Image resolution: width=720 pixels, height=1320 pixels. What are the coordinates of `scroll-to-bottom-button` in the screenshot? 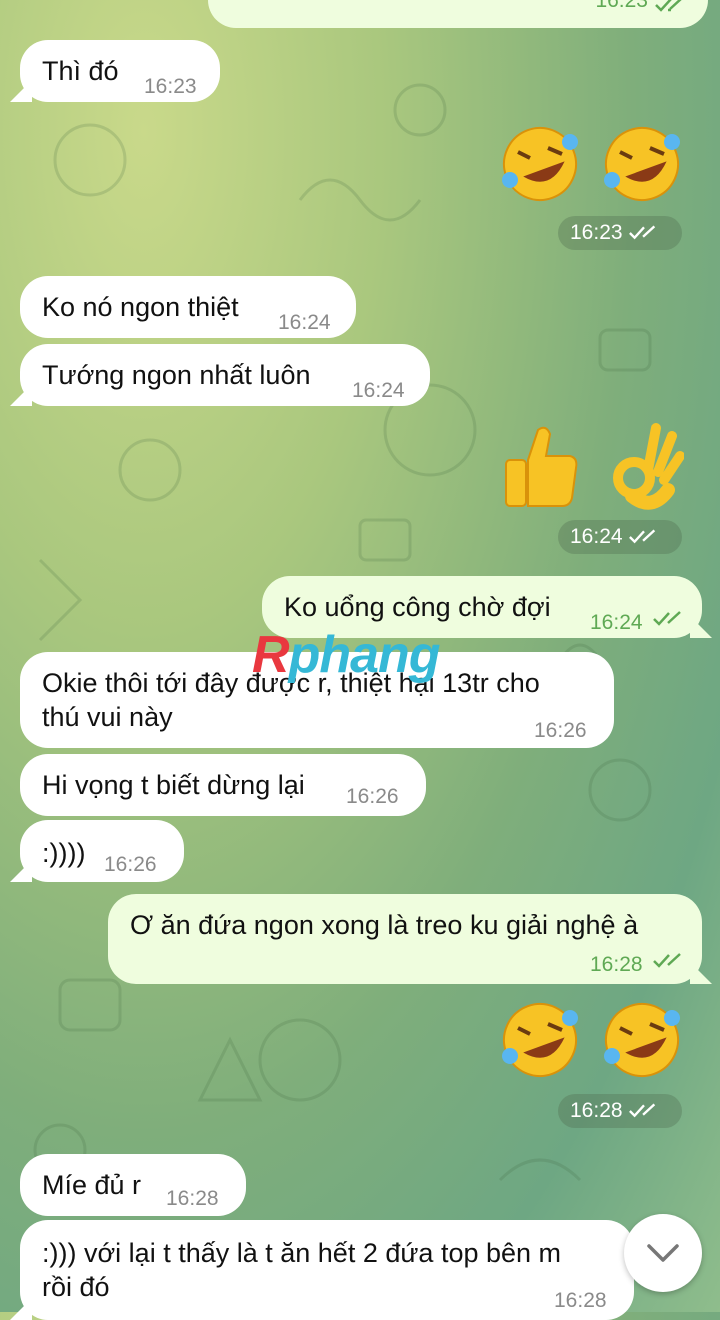 It's located at (663, 1253).